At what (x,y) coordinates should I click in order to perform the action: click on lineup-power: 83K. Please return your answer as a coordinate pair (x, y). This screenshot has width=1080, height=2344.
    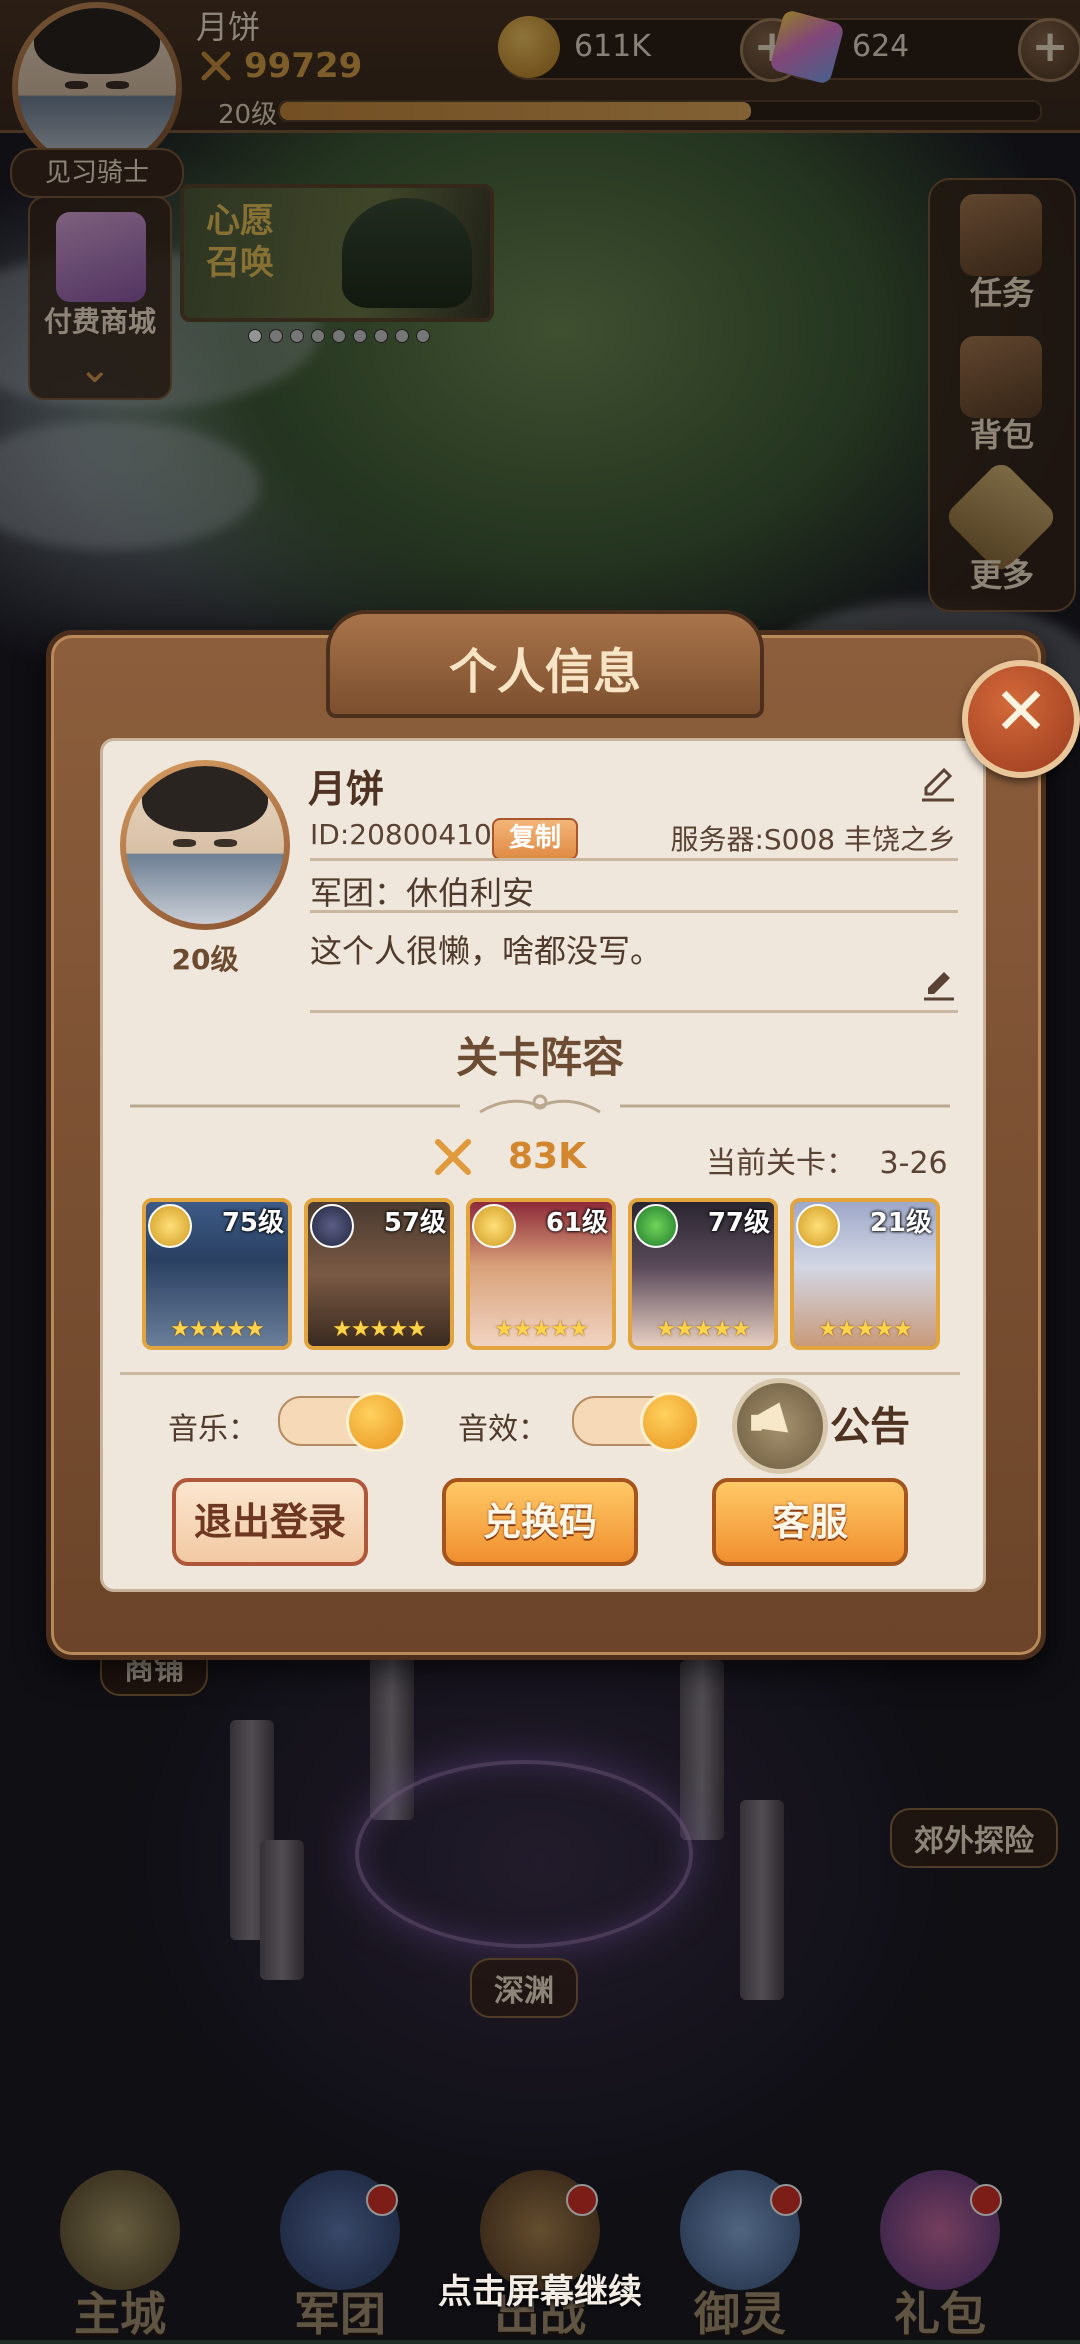
    Looking at the image, I should click on (547, 1156).